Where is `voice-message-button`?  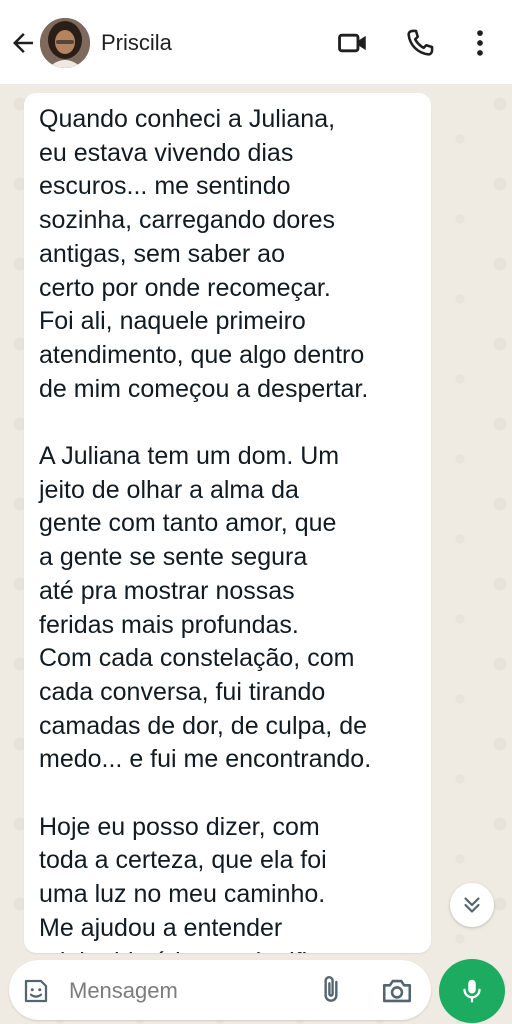 voice-message-button is located at coordinates (472, 991).